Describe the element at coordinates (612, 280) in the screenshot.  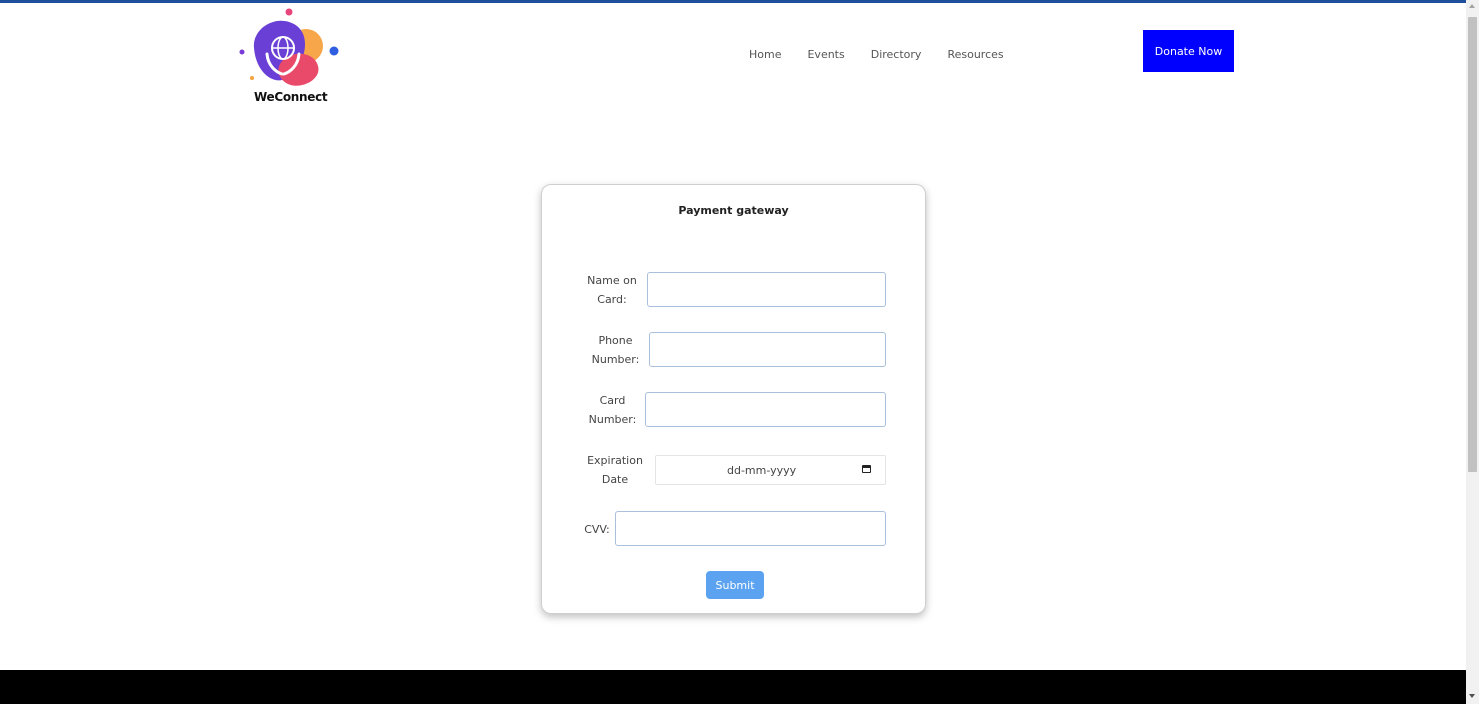
I see `name-on-card-label-line1: Name on` at that location.